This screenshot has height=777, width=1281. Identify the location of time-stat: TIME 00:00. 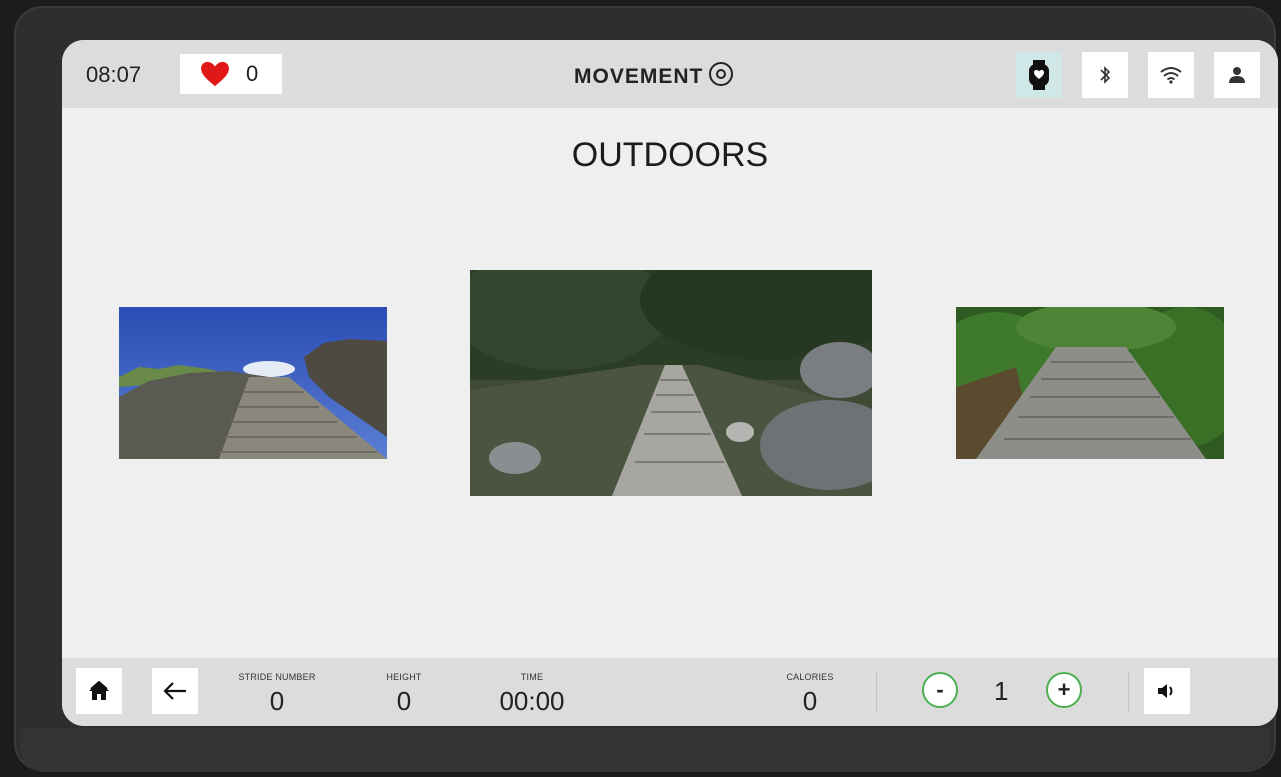
(532, 694).